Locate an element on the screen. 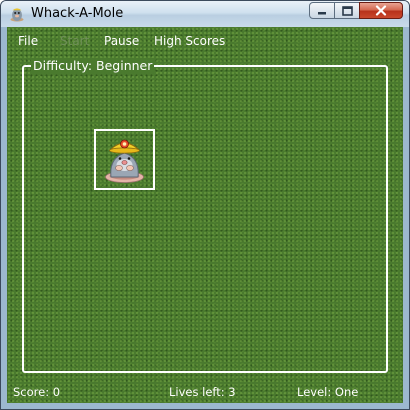 The width and height of the screenshot is (410, 410). menu-start: Start is located at coordinates (74, 41).